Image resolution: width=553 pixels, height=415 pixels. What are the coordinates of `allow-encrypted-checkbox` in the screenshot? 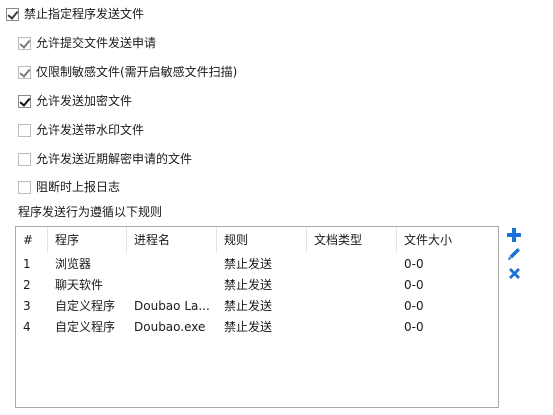 It's located at (24, 101).